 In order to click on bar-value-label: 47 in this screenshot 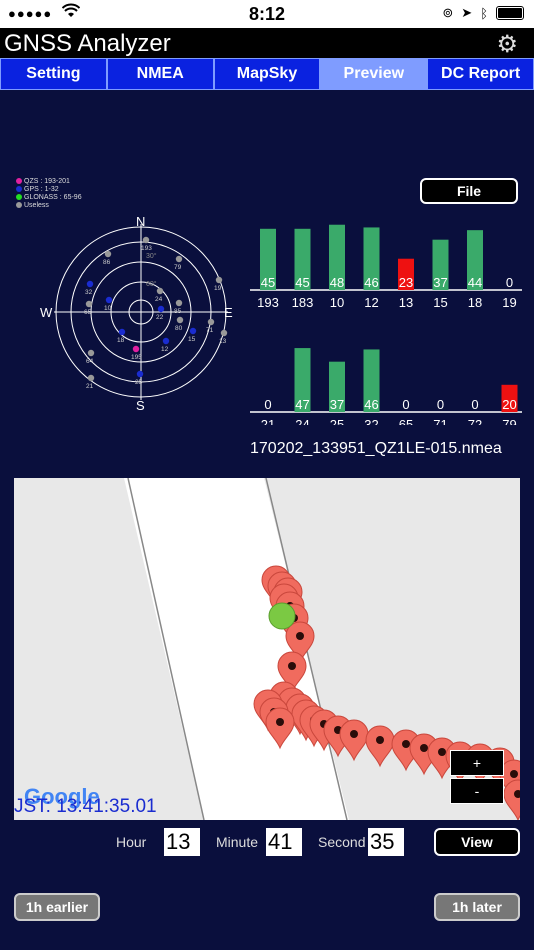, I will do `click(302, 404)`.